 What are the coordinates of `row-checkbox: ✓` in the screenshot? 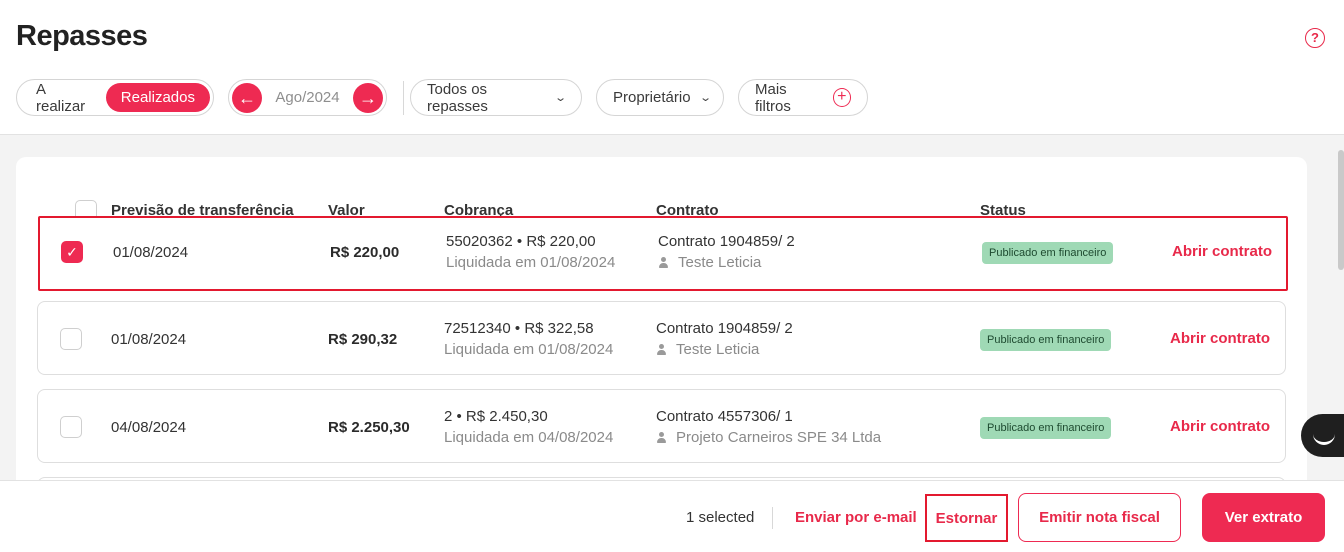 It's located at (72, 252).